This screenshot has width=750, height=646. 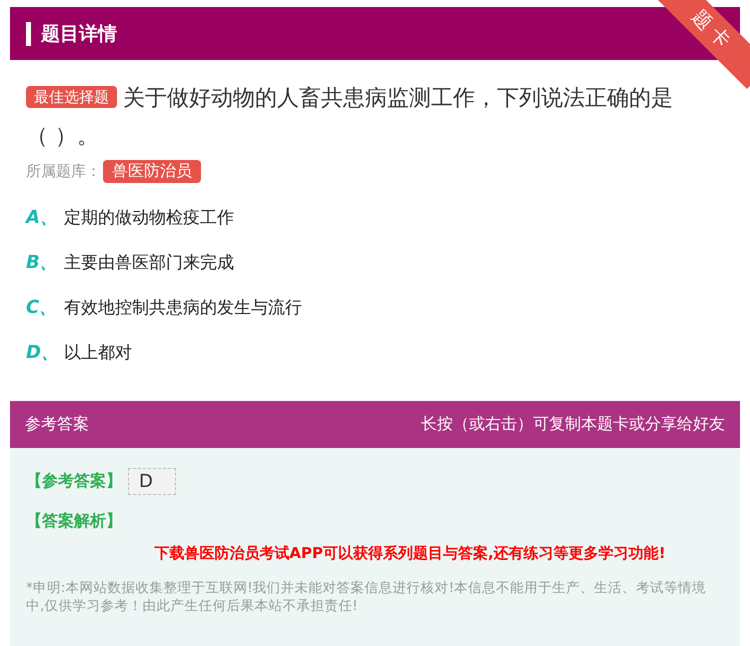 What do you see at coordinates (63, 171) in the screenshot?
I see `bank-label: 所属题库：` at bounding box center [63, 171].